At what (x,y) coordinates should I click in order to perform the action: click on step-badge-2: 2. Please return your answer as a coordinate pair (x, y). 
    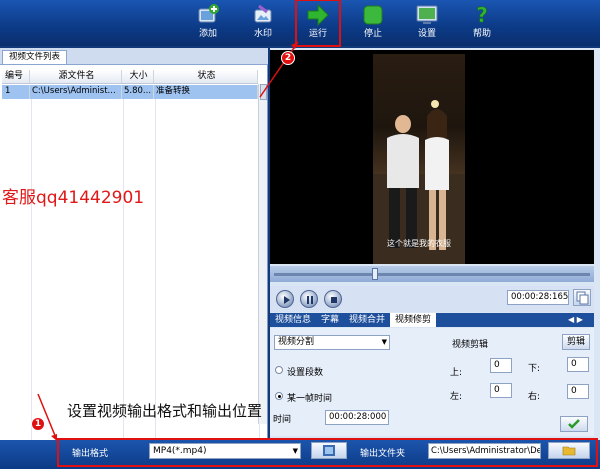
    Looking at the image, I should click on (288, 58).